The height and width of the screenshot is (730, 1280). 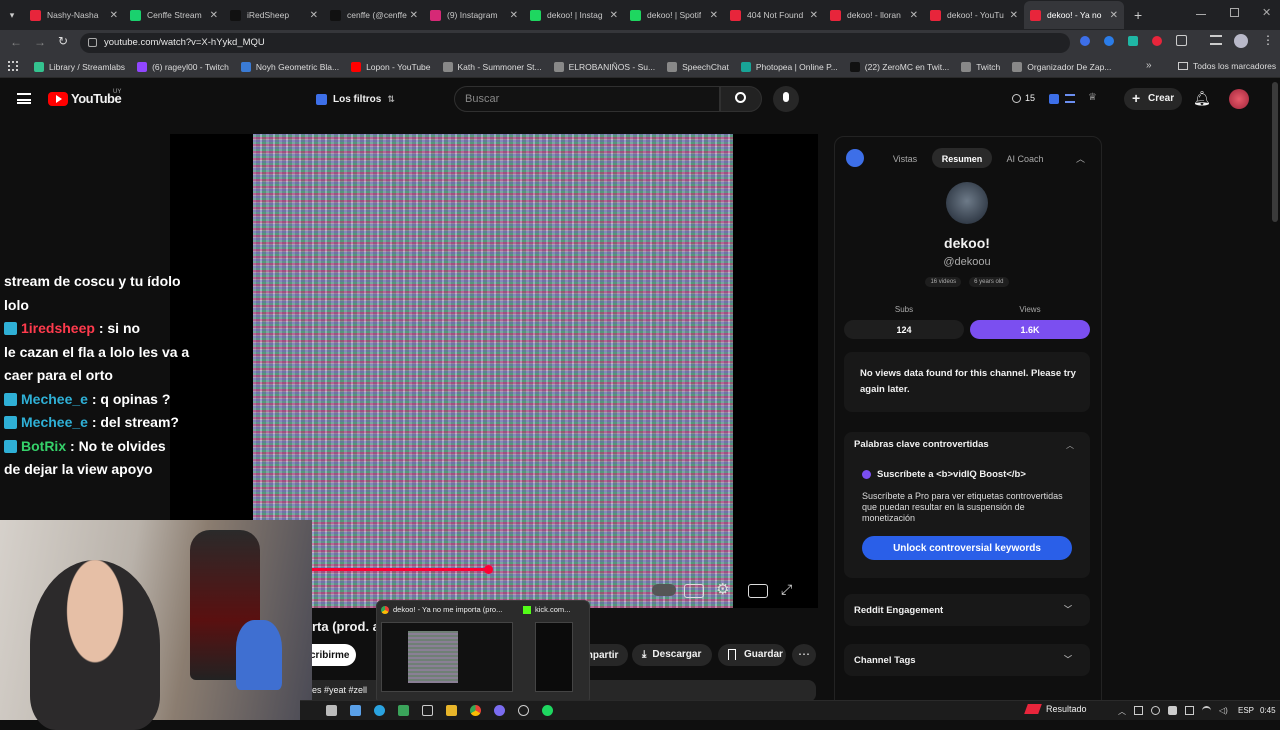 I want to click on fullscreen-icon: ⤢, so click(x=786, y=589).